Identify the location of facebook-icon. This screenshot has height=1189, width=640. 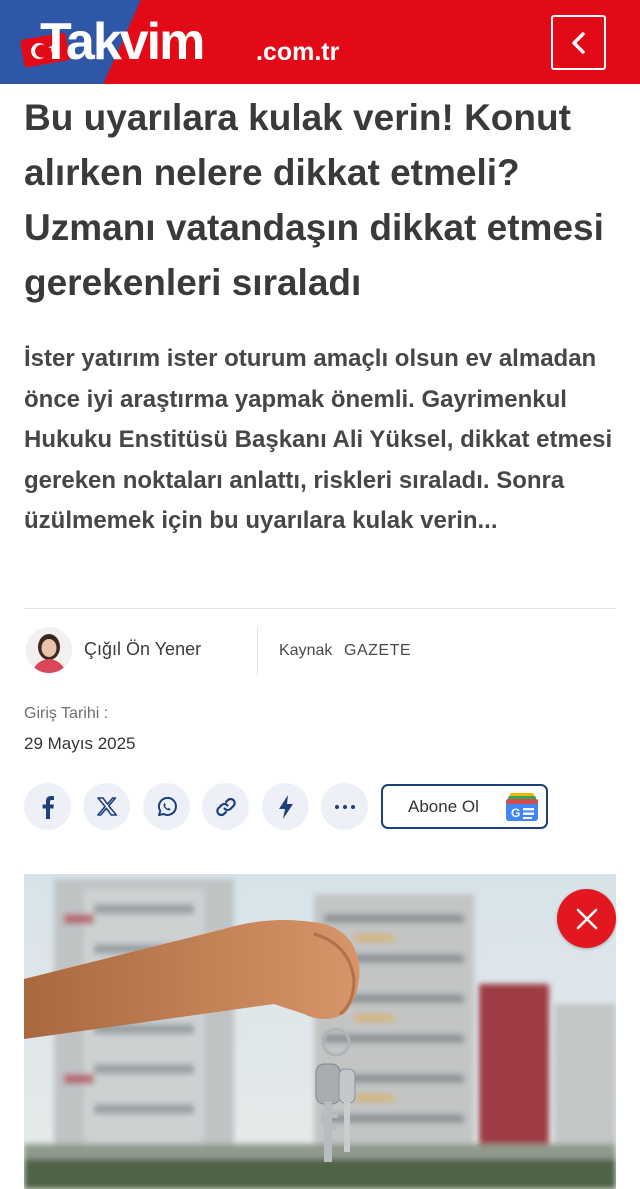
(48, 807).